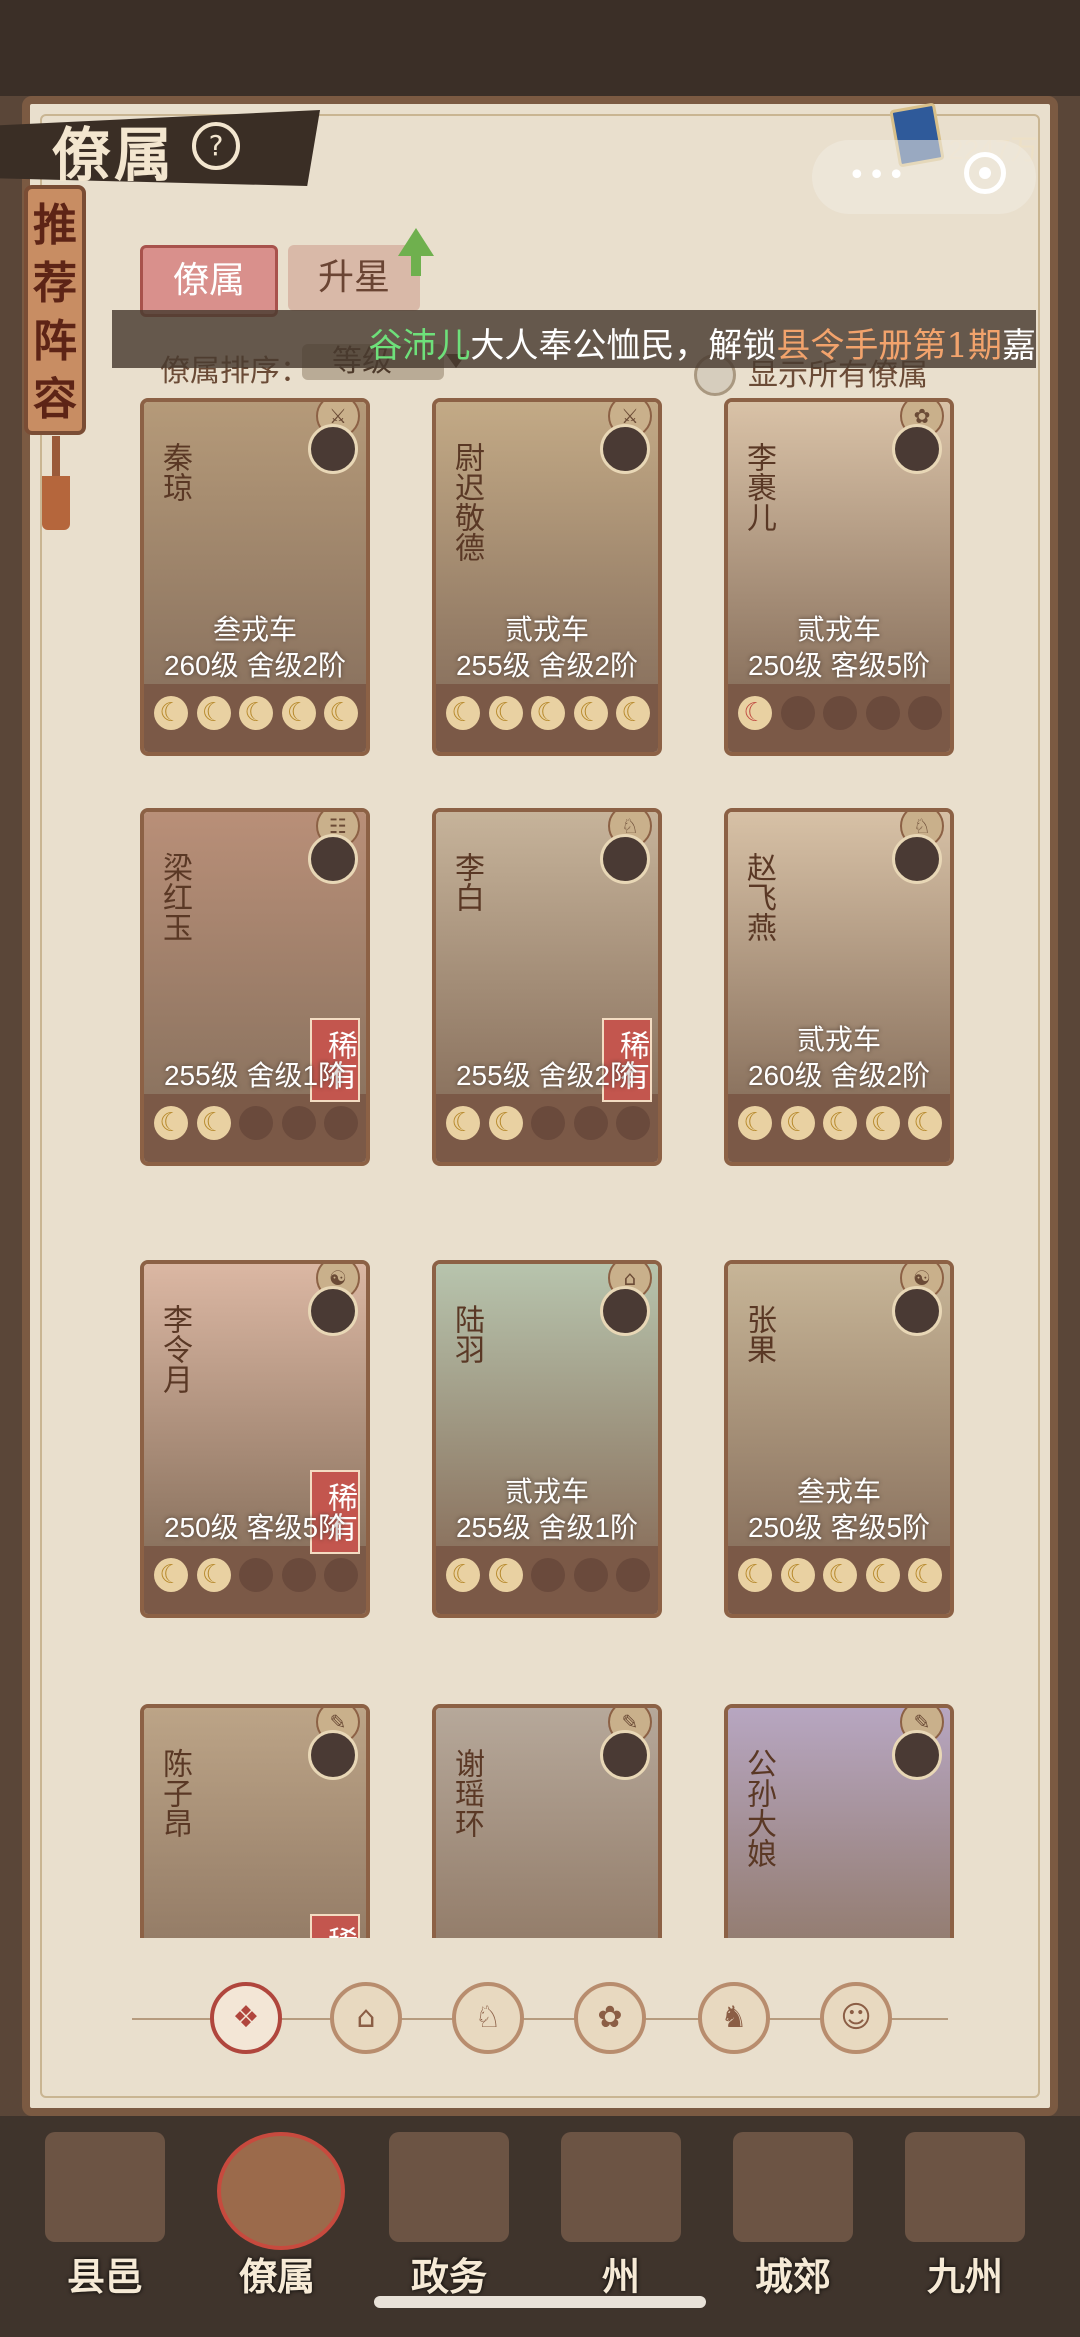  I want to click on nav-label: 九州, so click(964, 2276).